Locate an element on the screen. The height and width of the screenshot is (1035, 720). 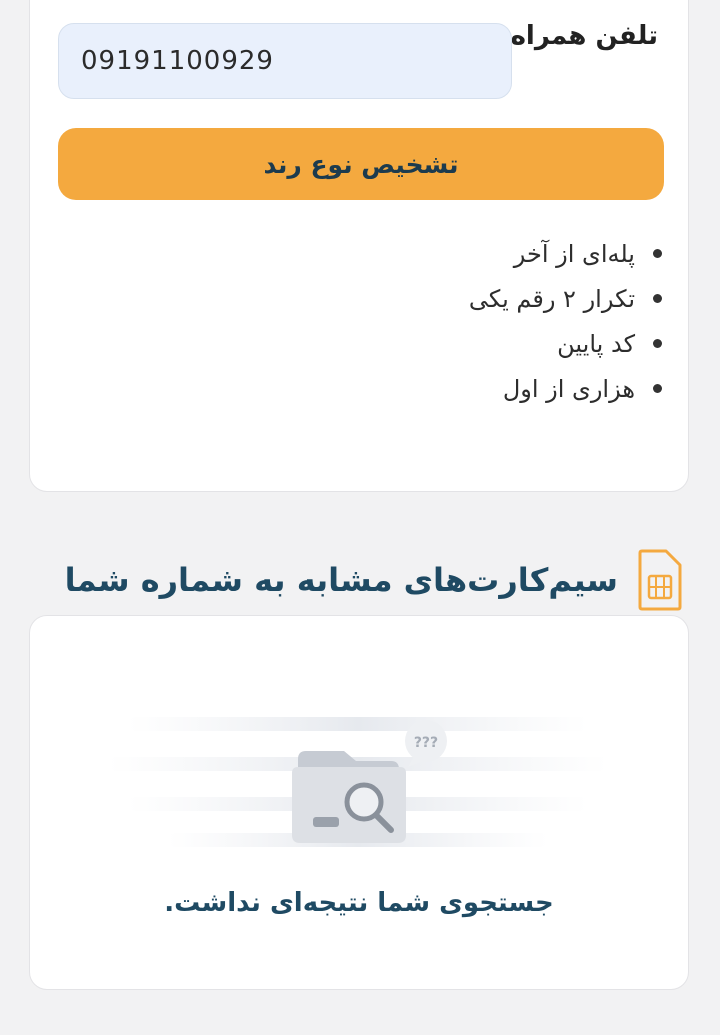
empty-search-folder-icon: ??? is located at coordinates (358, 782).